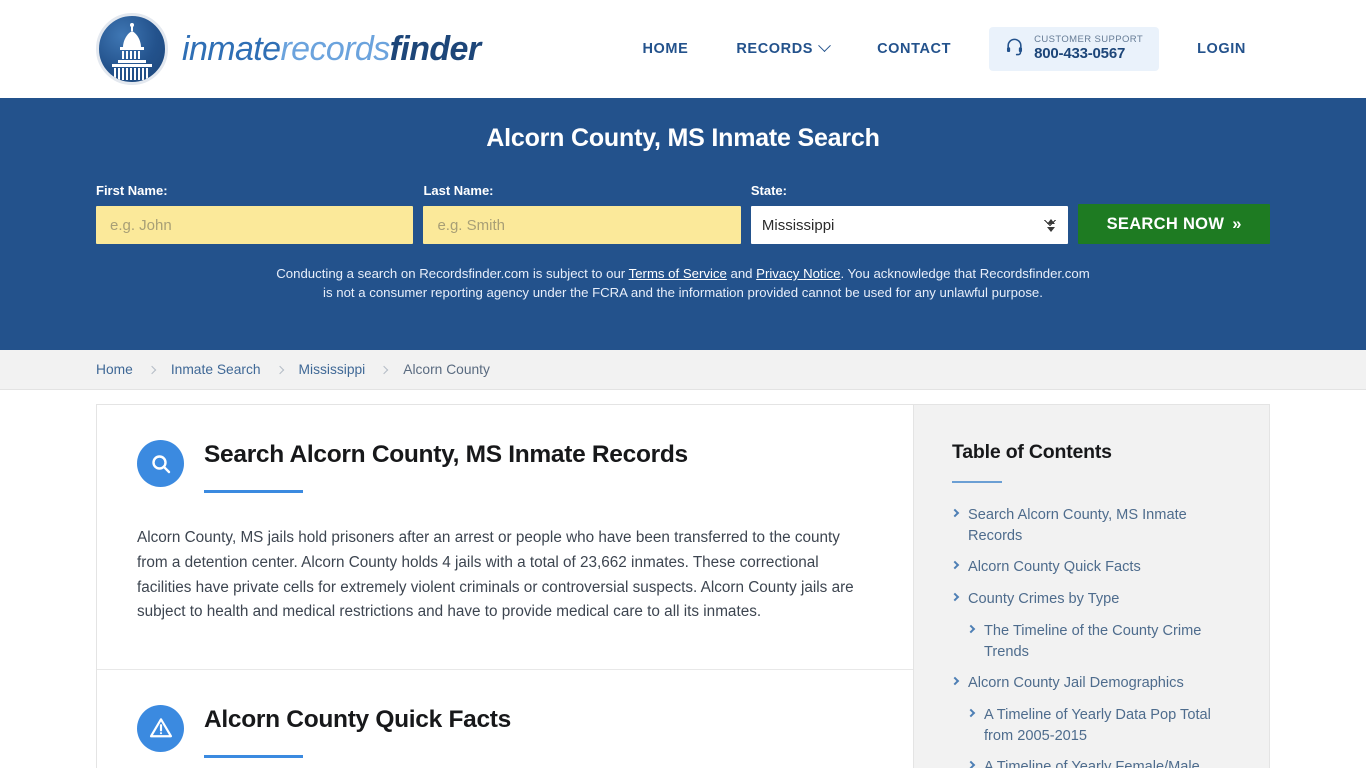 This screenshot has height=768, width=1366. I want to click on toc-link: The Timeline of the County Crime Trends, so click(1111, 641).